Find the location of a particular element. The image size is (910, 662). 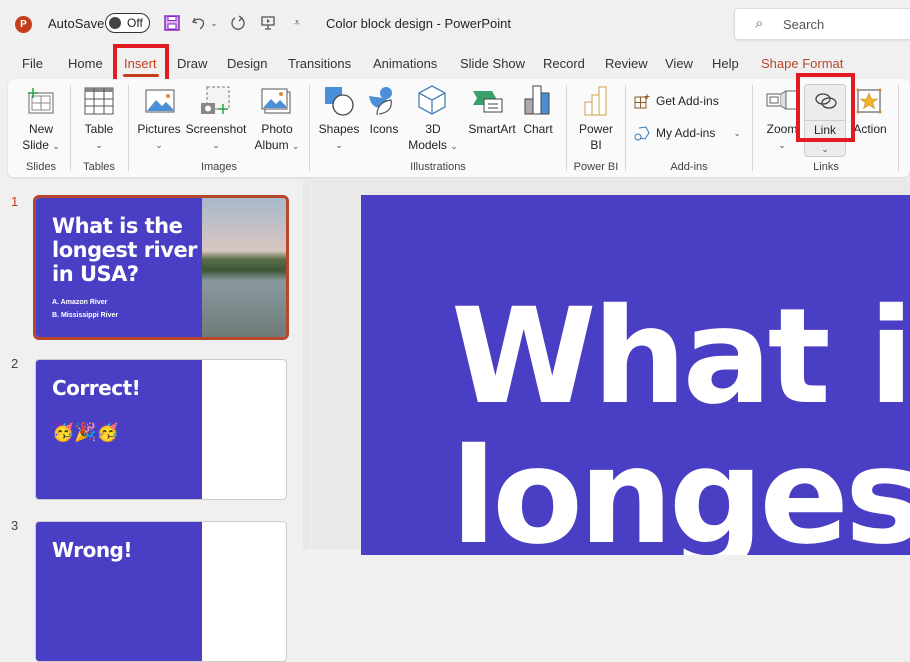

my-addins-icon is located at coordinates (642, 133).